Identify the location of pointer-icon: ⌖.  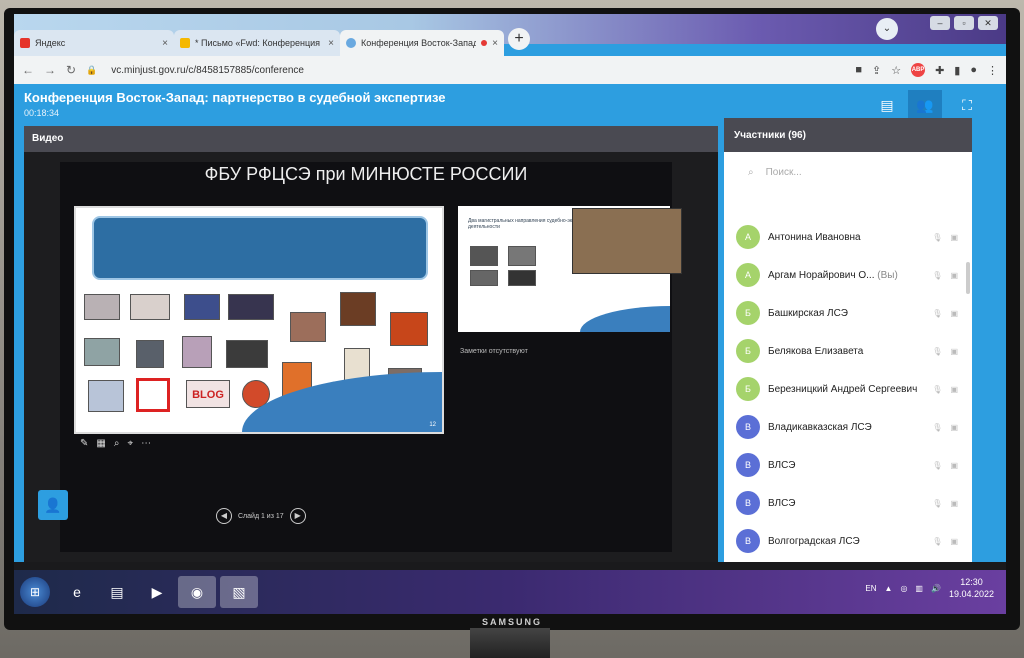
(130, 443).